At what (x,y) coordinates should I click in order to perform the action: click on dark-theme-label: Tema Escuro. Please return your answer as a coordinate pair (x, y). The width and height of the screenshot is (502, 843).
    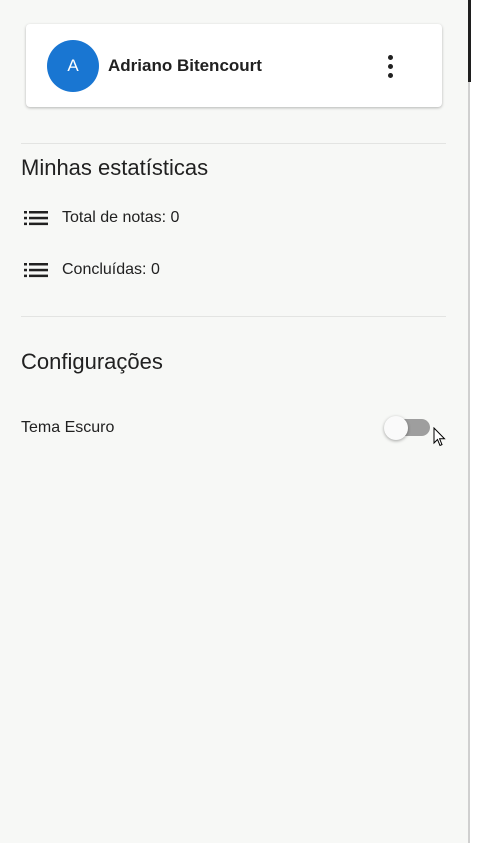
    Looking at the image, I should click on (68, 427).